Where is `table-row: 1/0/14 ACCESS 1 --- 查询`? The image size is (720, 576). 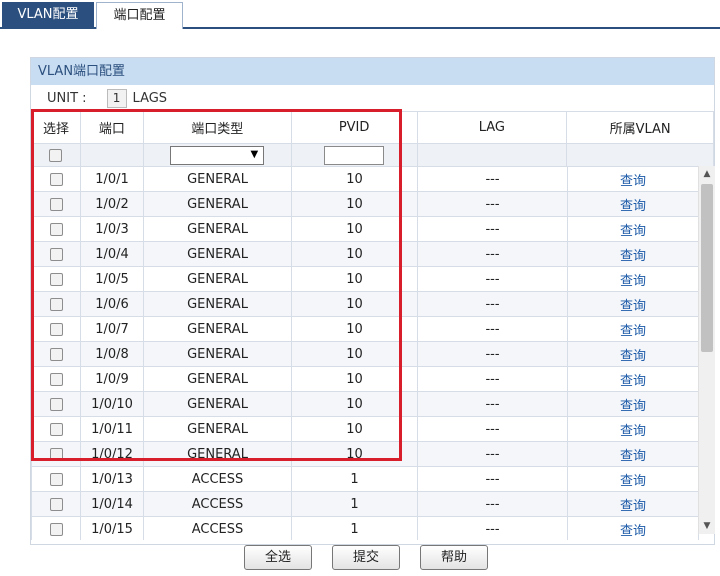 table-row: 1/0/14 ACCESS 1 --- 查询 is located at coordinates (365, 504).